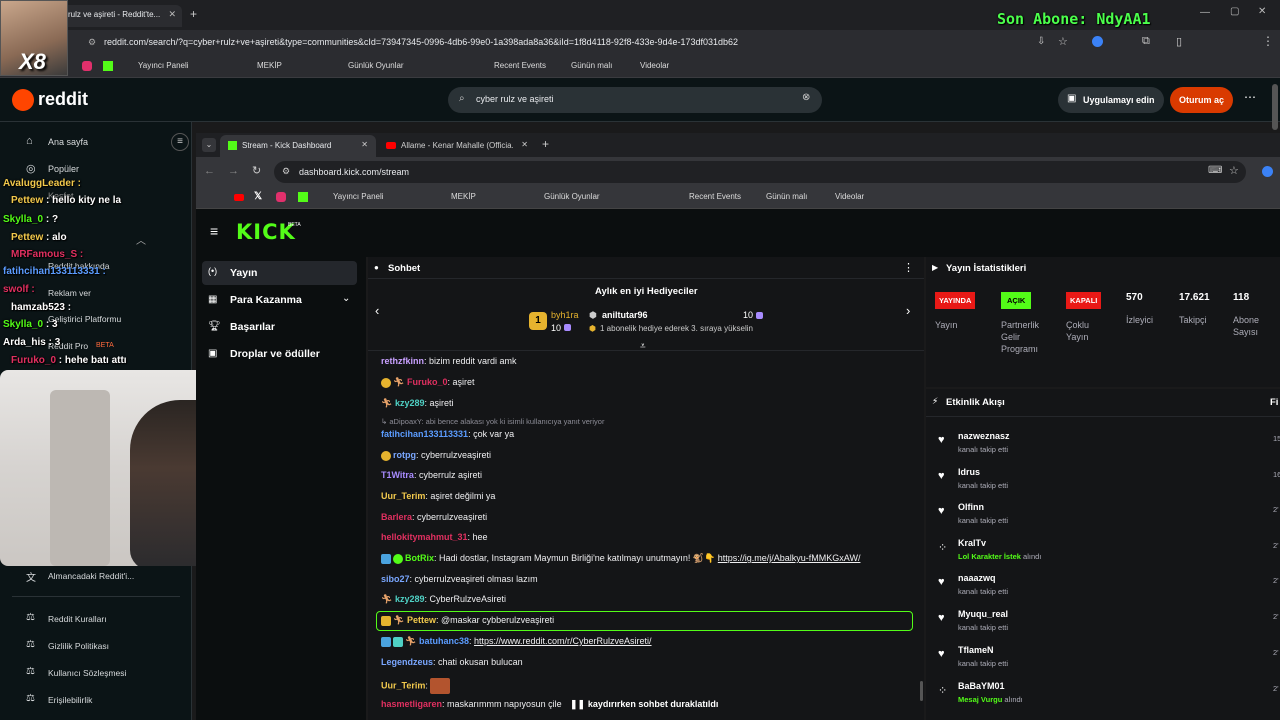 The height and width of the screenshot is (720, 1280). I want to click on maximize-icon: ▢, so click(1234, 11).